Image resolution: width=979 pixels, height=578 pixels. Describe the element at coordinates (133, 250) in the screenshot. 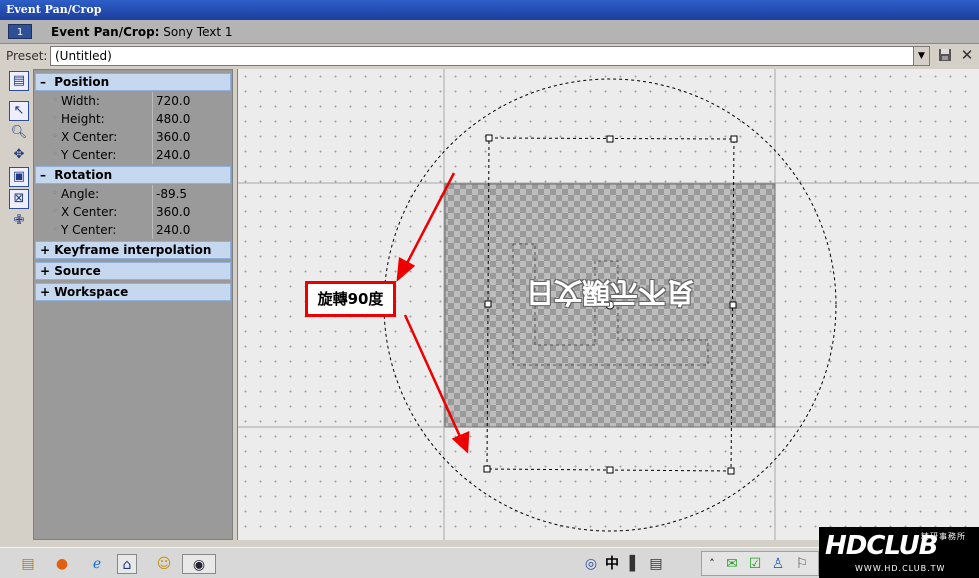

I see `section-keyframe-interpolation: + Keyframe interpolation` at that location.